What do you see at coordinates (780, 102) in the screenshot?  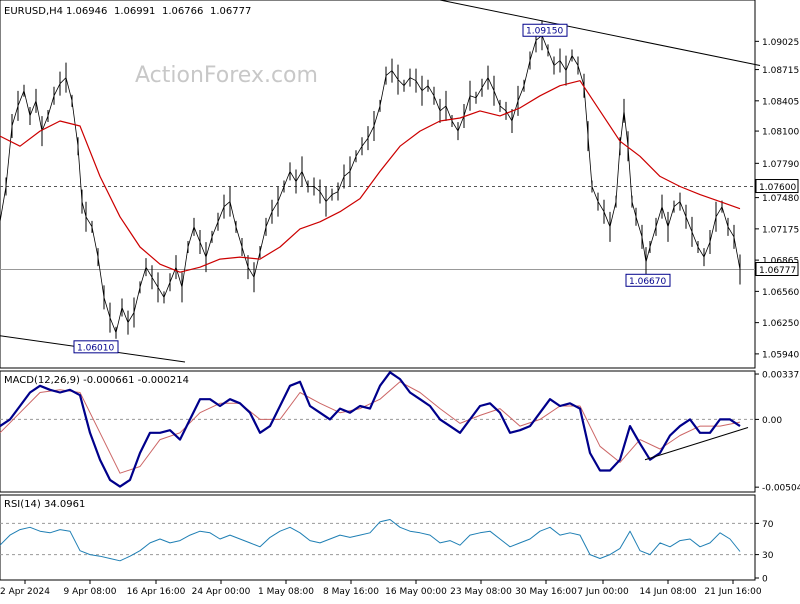 I see `price-tick-label-2: 1.08405` at bounding box center [780, 102].